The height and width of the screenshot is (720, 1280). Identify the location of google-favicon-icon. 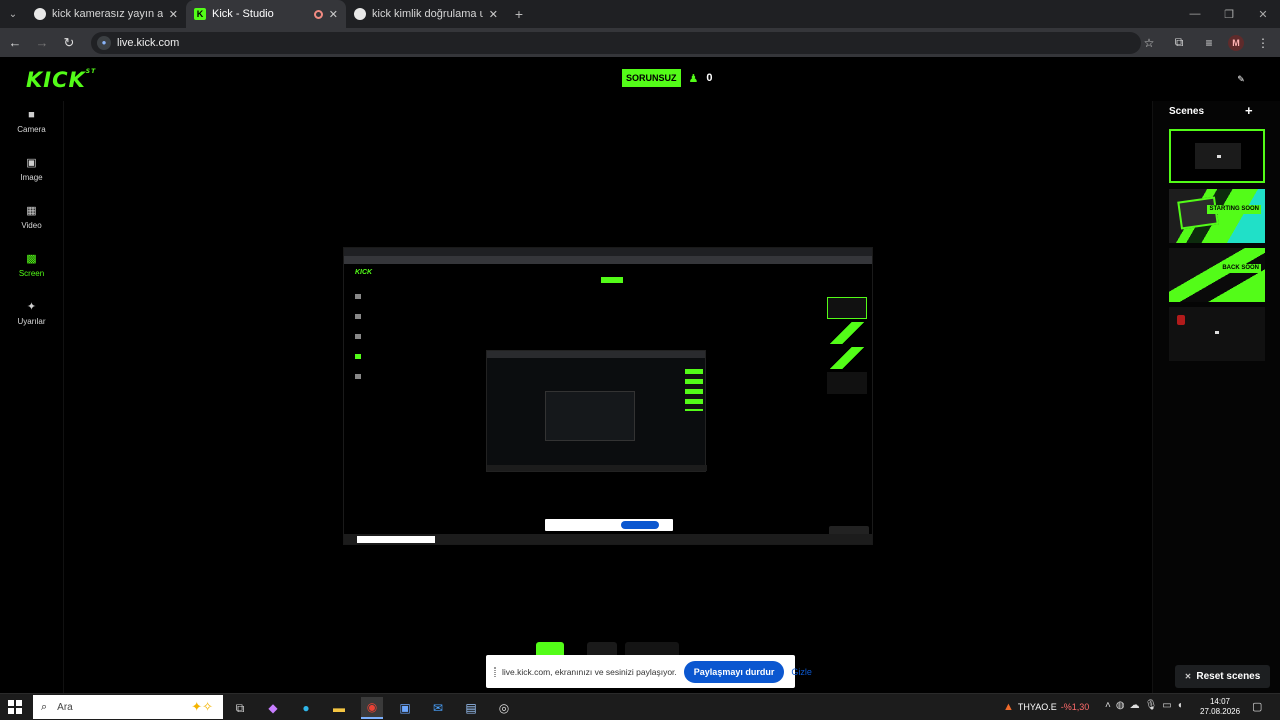
(40, 14).